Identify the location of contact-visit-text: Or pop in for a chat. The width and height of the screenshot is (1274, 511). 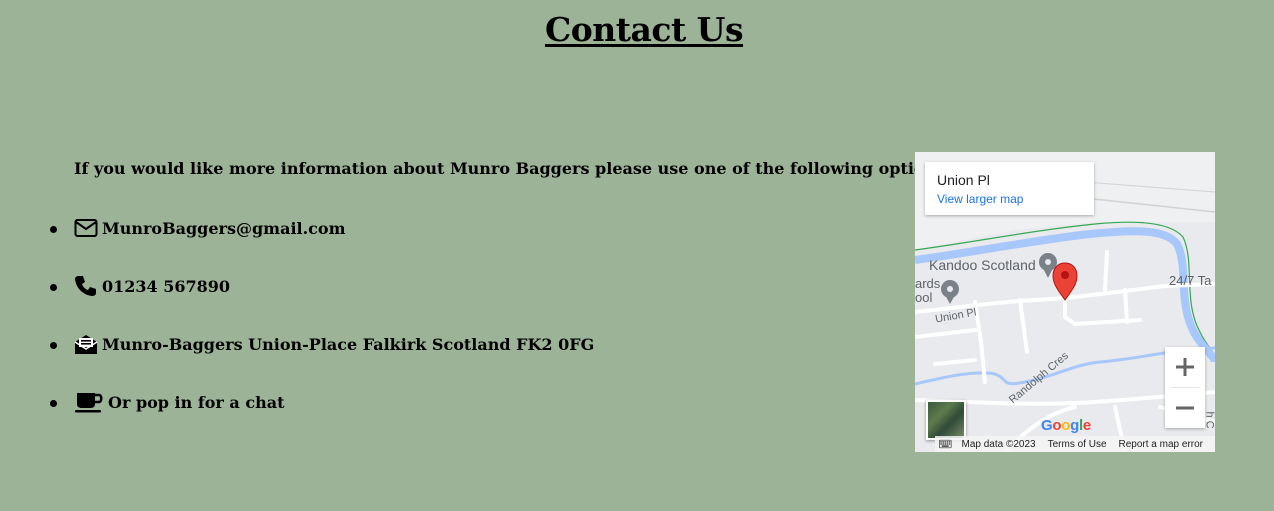
(196, 402).